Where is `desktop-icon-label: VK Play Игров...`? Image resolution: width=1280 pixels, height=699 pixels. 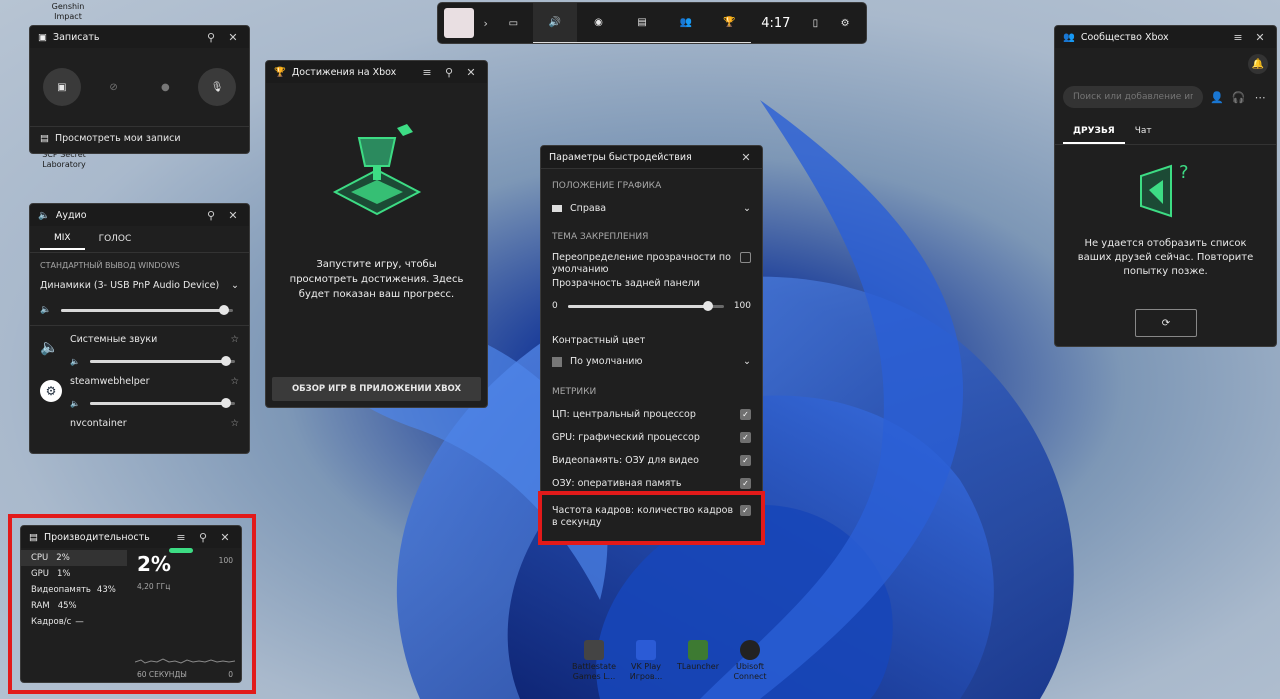 desktop-icon-label: VK Play Игров... is located at coordinates (646, 671).